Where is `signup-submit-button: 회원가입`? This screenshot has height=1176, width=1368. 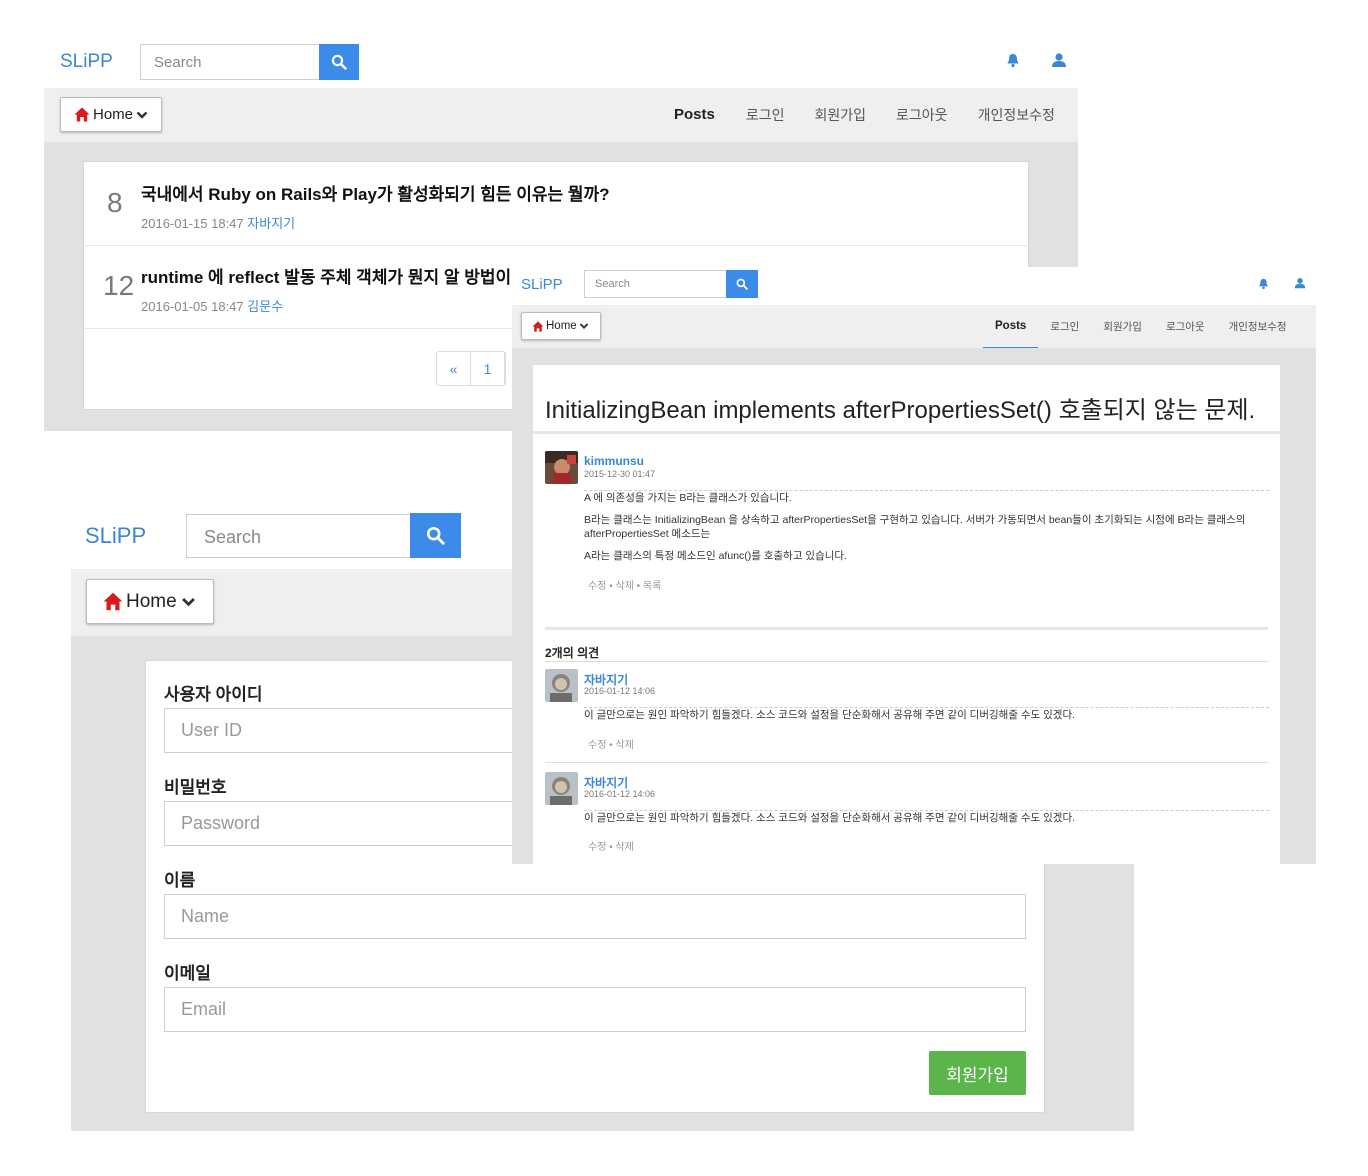
signup-submit-button: 회원가입 is located at coordinates (977, 1073).